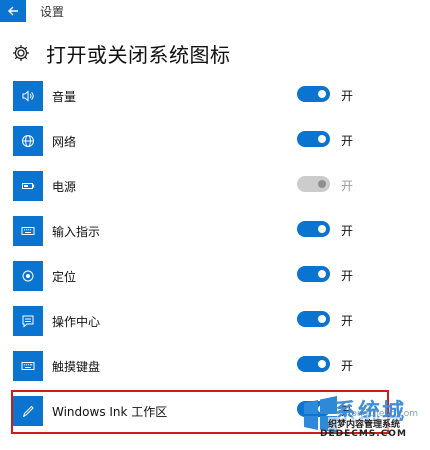 Image resolution: width=430 pixels, height=450 pixels. Describe the element at coordinates (138, 54) in the screenshot. I see `page-title: 打开或关闭系统图标` at that location.